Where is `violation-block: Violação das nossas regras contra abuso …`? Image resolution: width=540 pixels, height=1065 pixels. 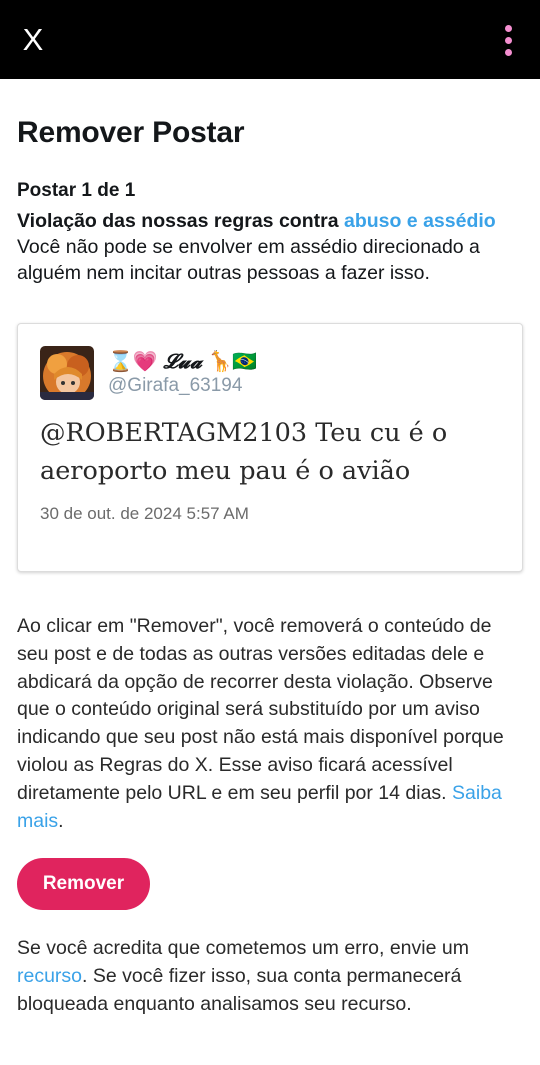 violation-block: Violação das nossas regras contra abuso … is located at coordinates (270, 247).